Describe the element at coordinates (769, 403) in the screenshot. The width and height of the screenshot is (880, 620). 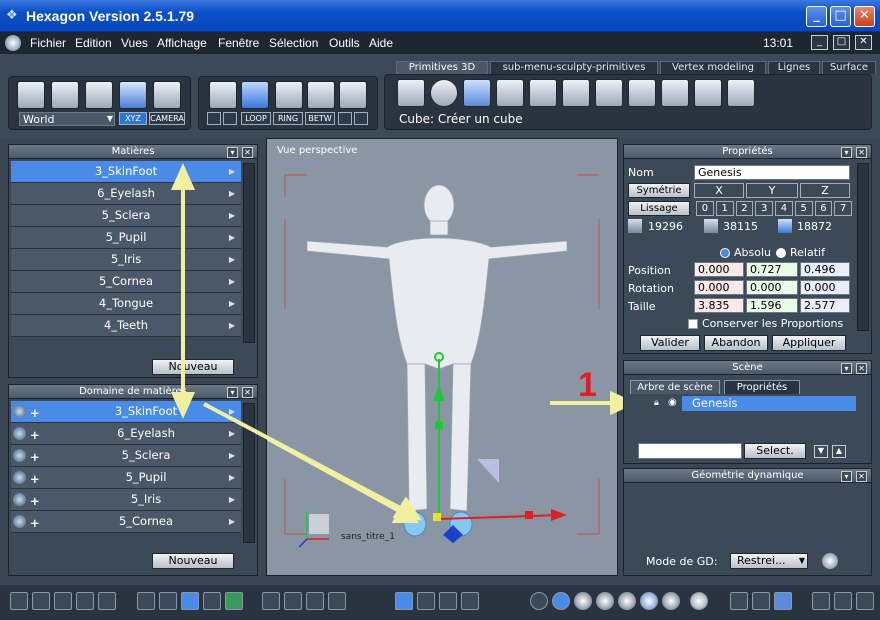
I see `scene-item-genesis: Genesis` at that location.